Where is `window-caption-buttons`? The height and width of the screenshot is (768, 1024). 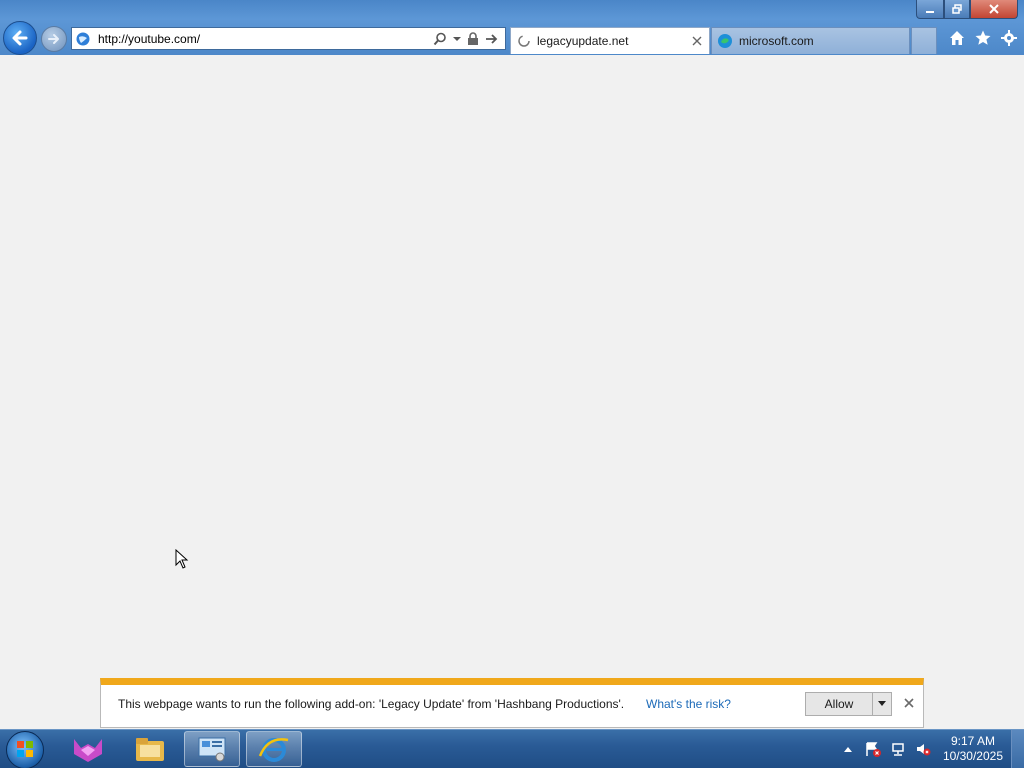 window-caption-buttons is located at coordinates (967, 10).